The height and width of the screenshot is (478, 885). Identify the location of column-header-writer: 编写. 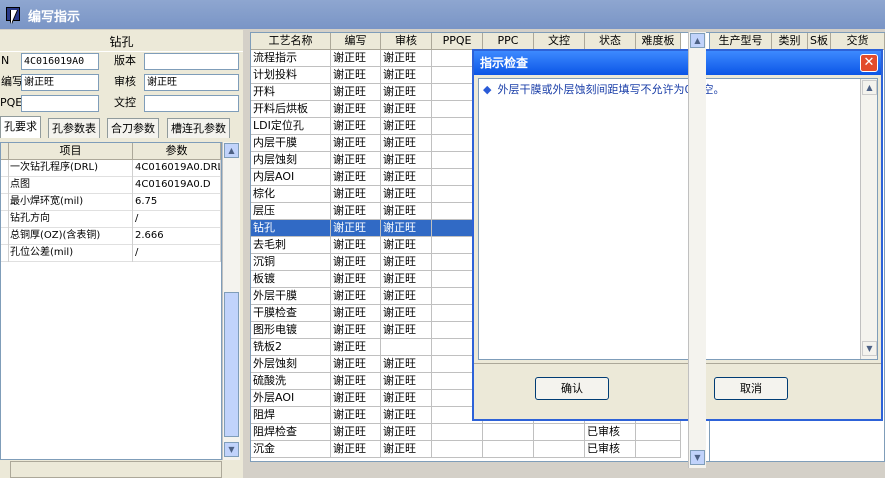
(356, 41).